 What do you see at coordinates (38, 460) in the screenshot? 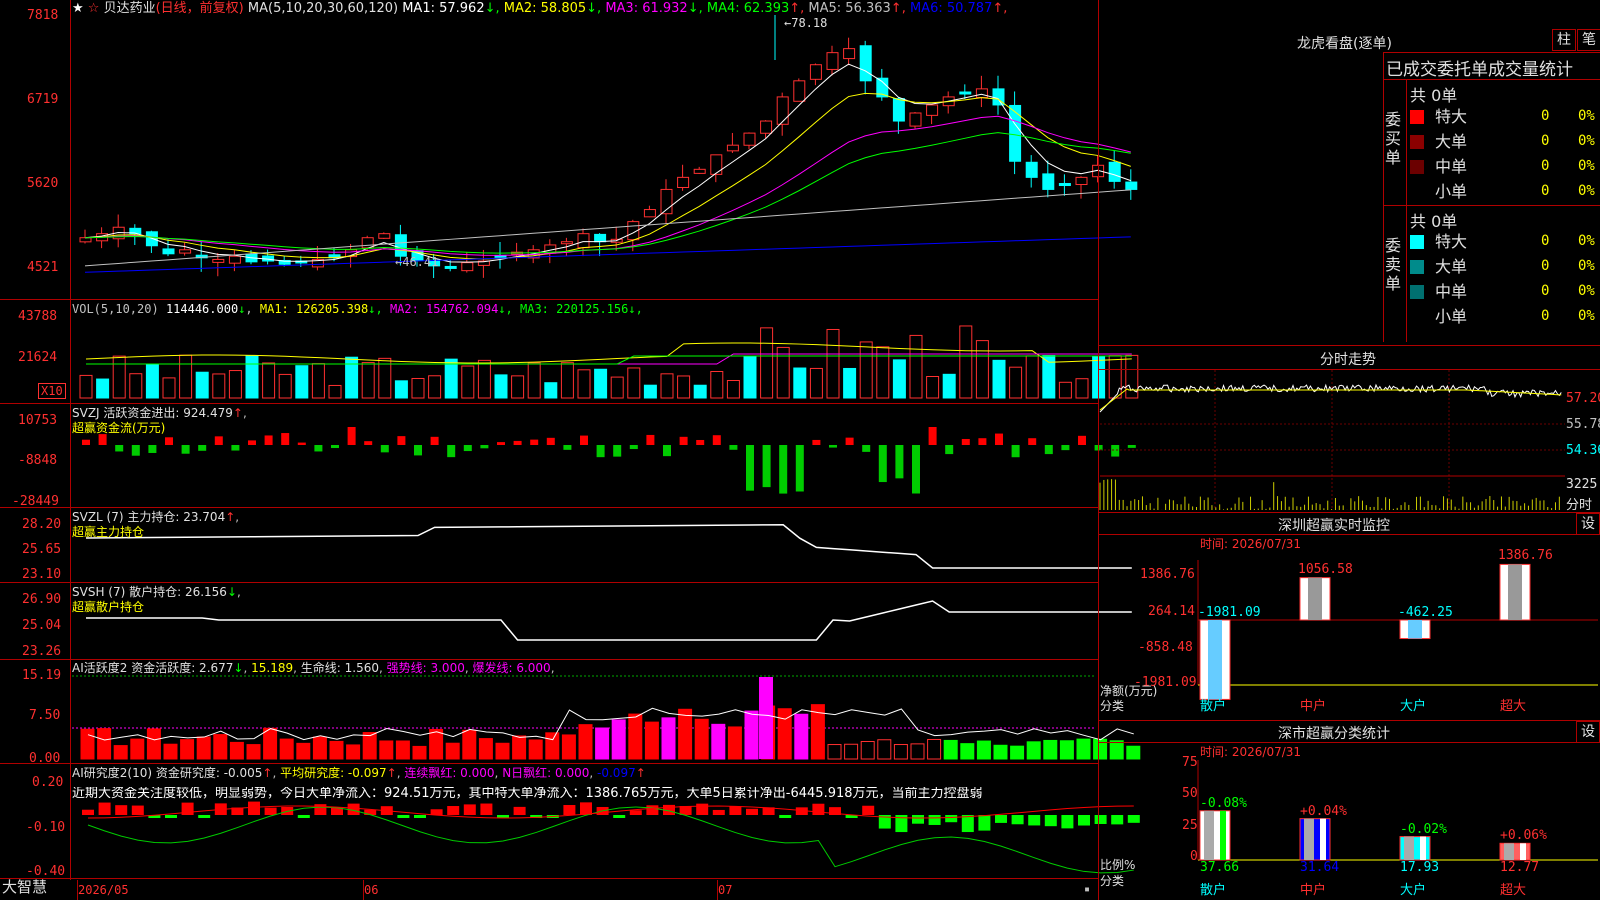
I see `svzj-y-tick-1: -8848` at bounding box center [38, 460].